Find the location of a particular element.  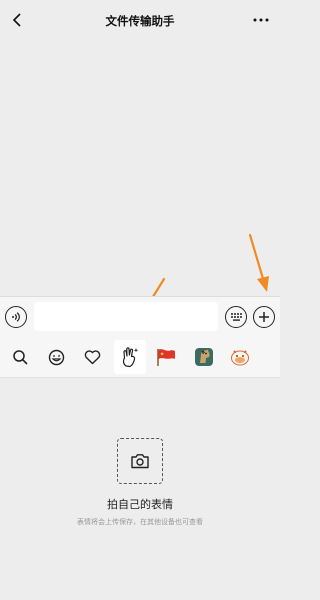

input-bar is located at coordinates (140, 316).